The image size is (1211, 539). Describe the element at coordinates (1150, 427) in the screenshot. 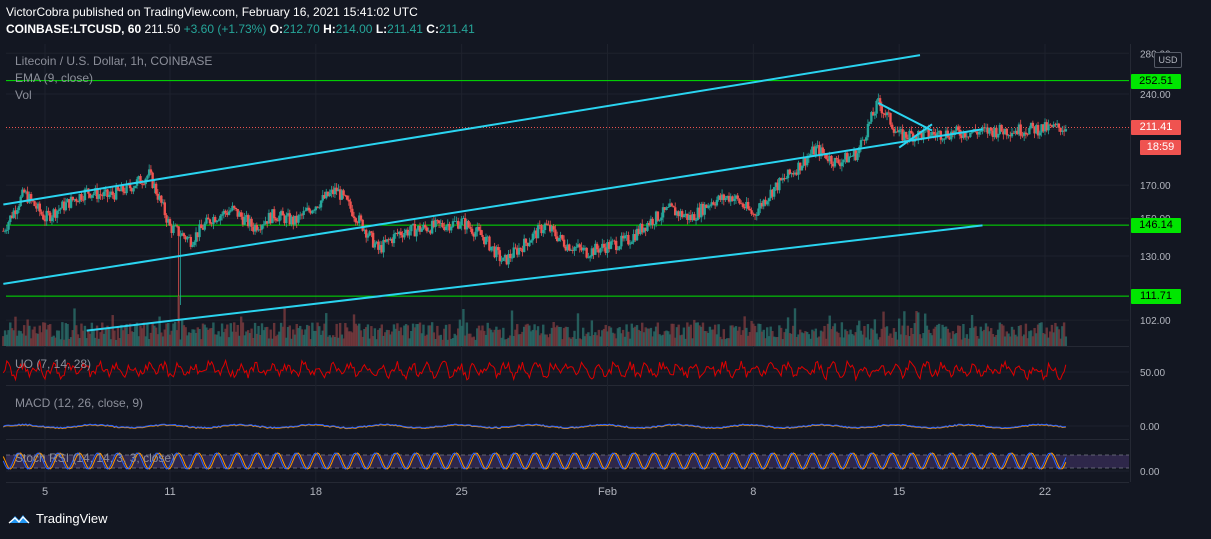

I see `macd-tick: 0.00` at that location.